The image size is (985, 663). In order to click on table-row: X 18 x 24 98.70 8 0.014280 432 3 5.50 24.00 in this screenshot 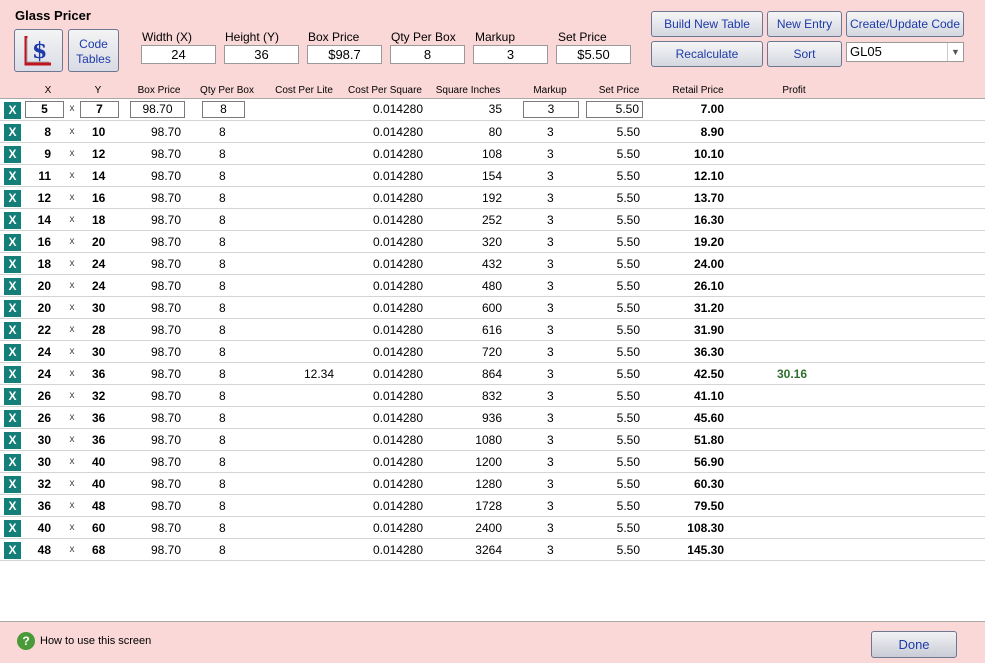, I will do `click(492, 264)`.